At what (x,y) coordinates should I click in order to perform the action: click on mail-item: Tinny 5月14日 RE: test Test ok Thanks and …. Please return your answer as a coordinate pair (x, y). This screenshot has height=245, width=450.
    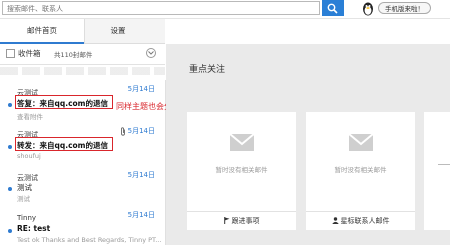
    Looking at the image, I should click on (82, 225).